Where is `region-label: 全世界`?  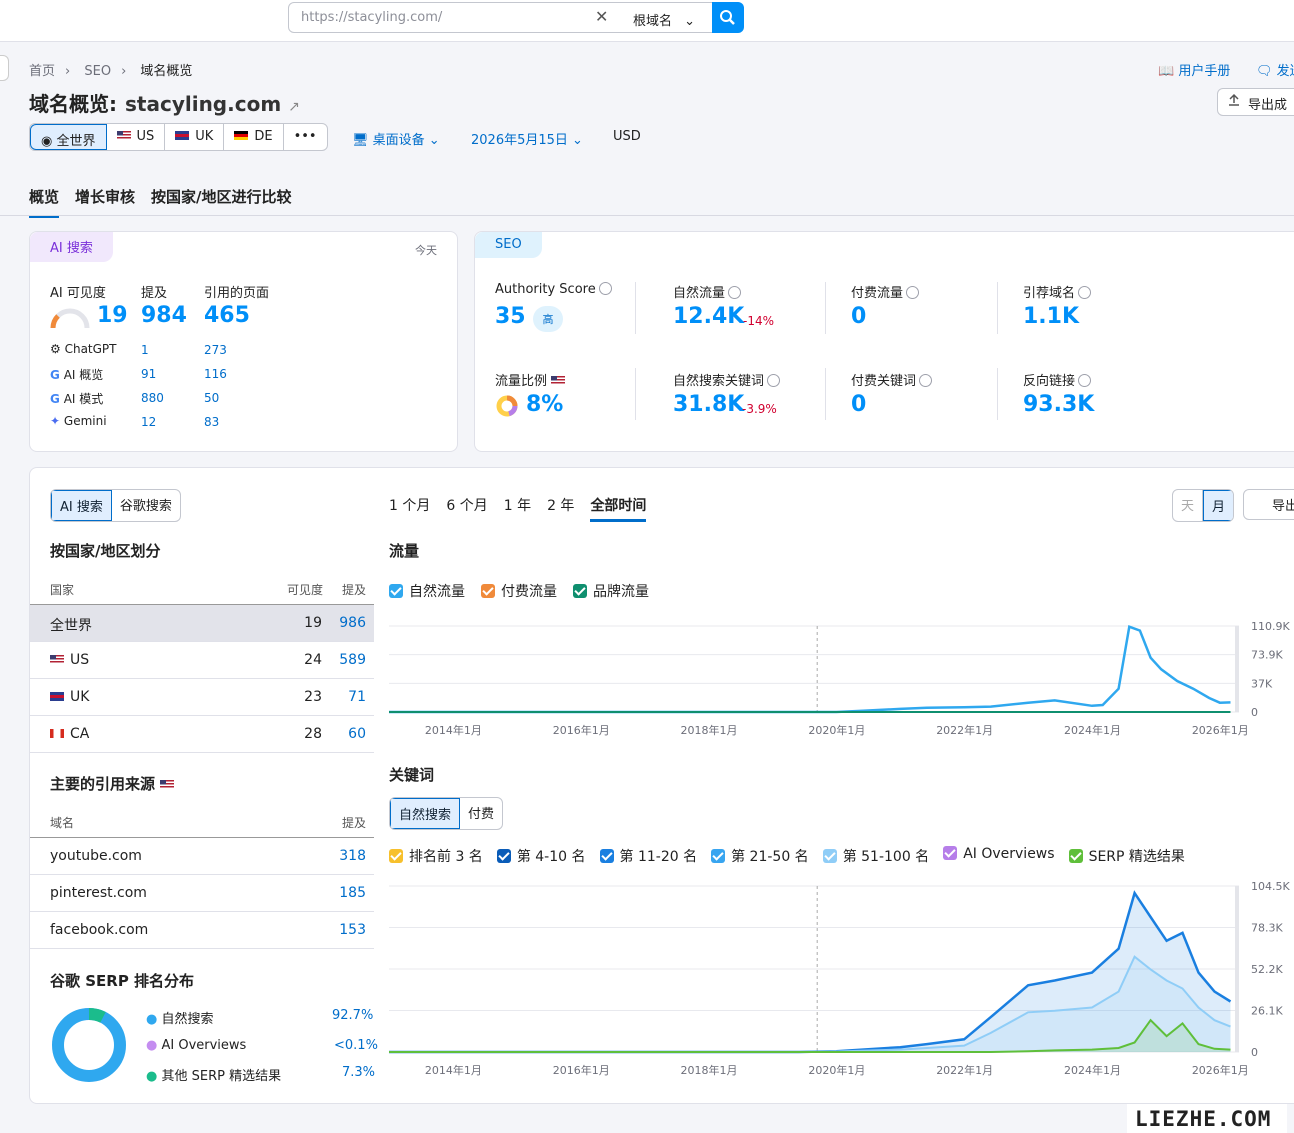 region-label: 全世界 is located at coordinates (76, 141).